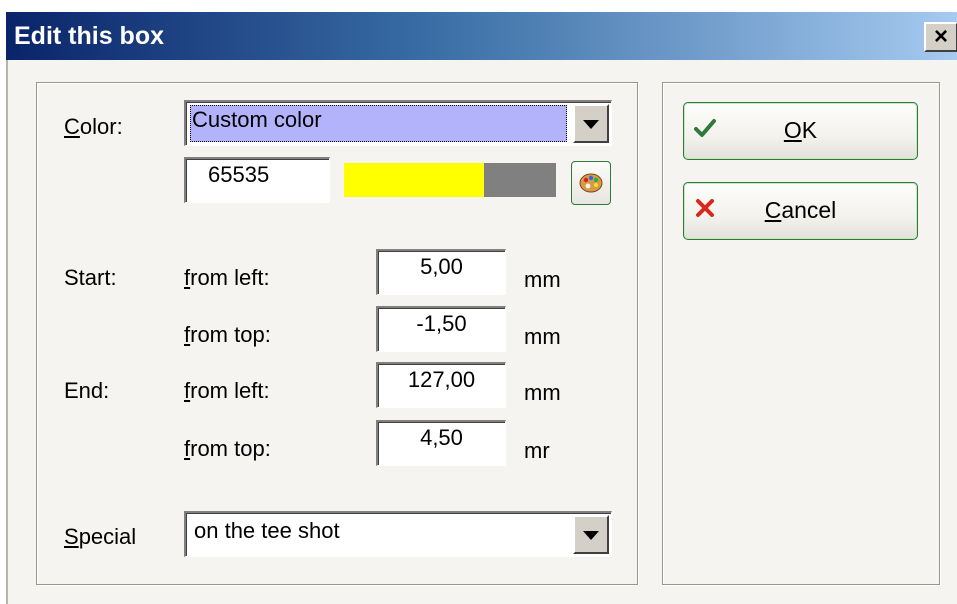  I want to click on special-select: on the tee shot, so click(398, 534).